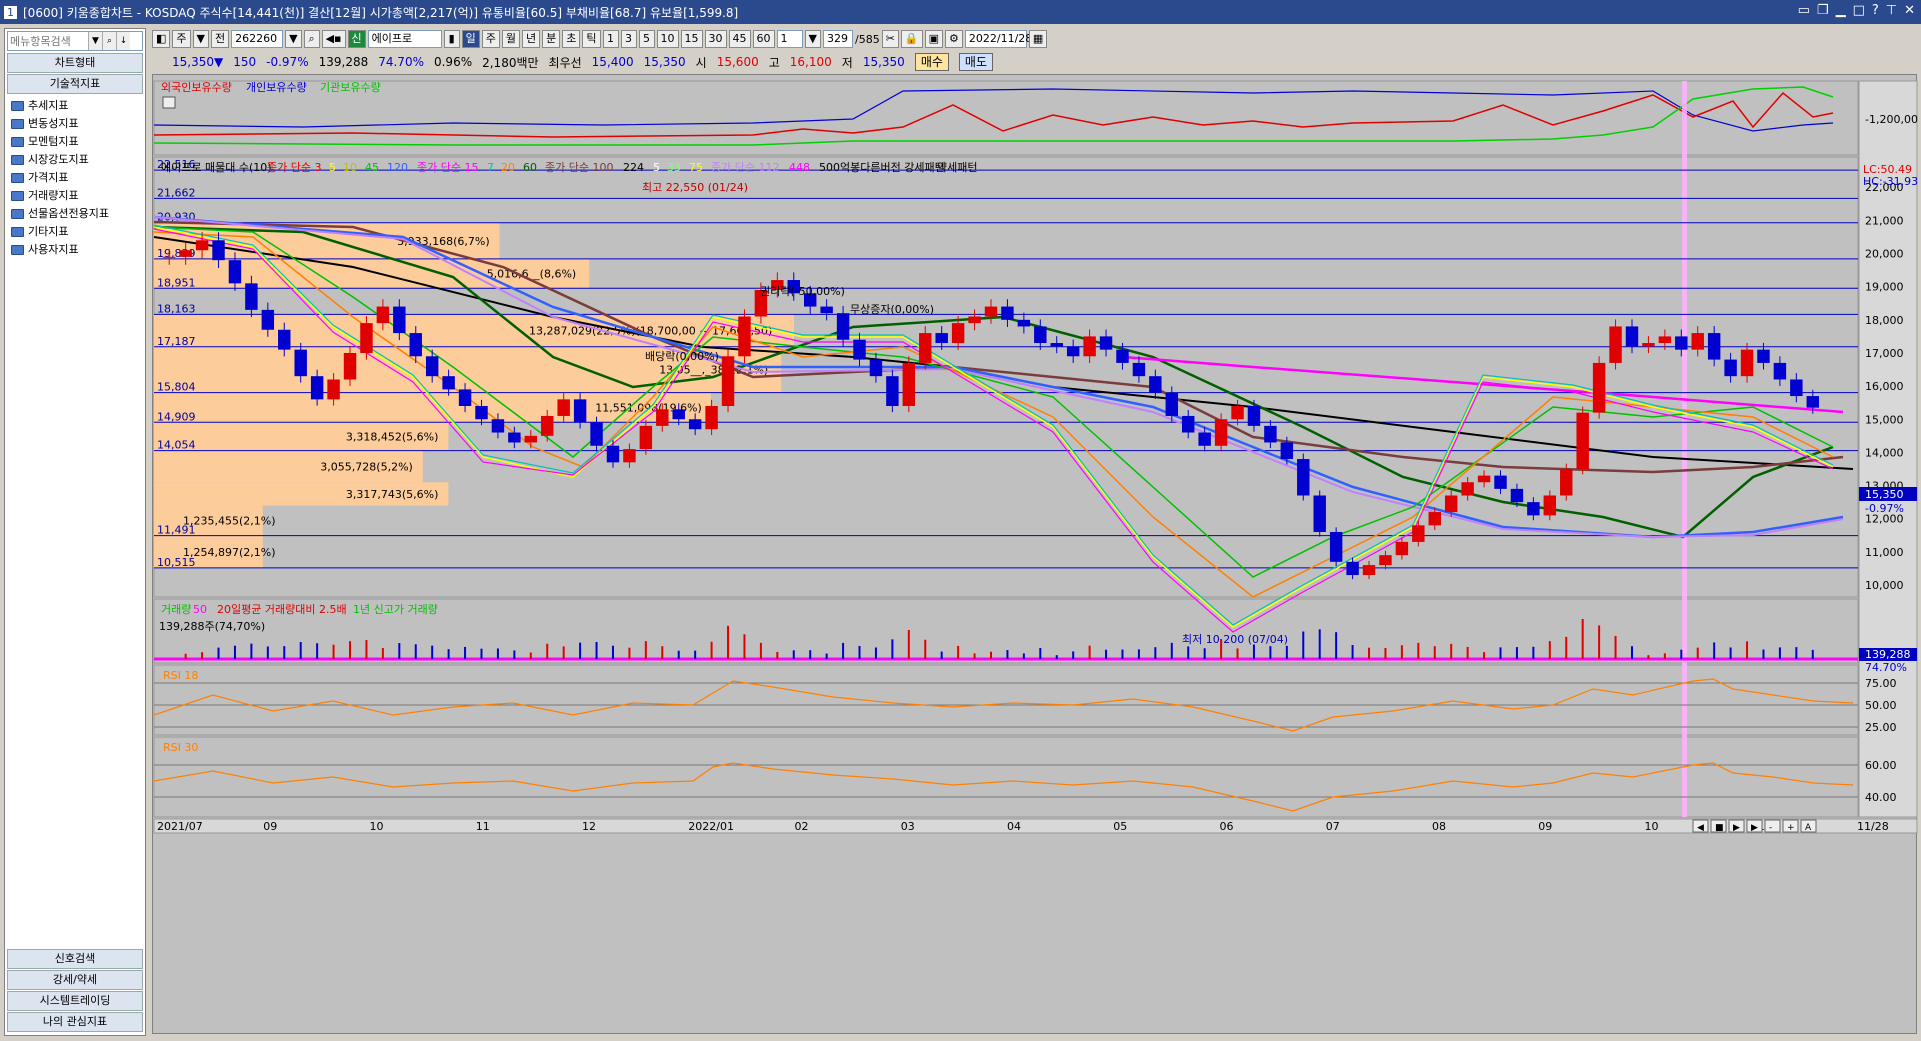  What do you see at coordinates (998, 39) in the screenshot?
I see `date-input: 2022/11/28` at bounding box center [998, 39].